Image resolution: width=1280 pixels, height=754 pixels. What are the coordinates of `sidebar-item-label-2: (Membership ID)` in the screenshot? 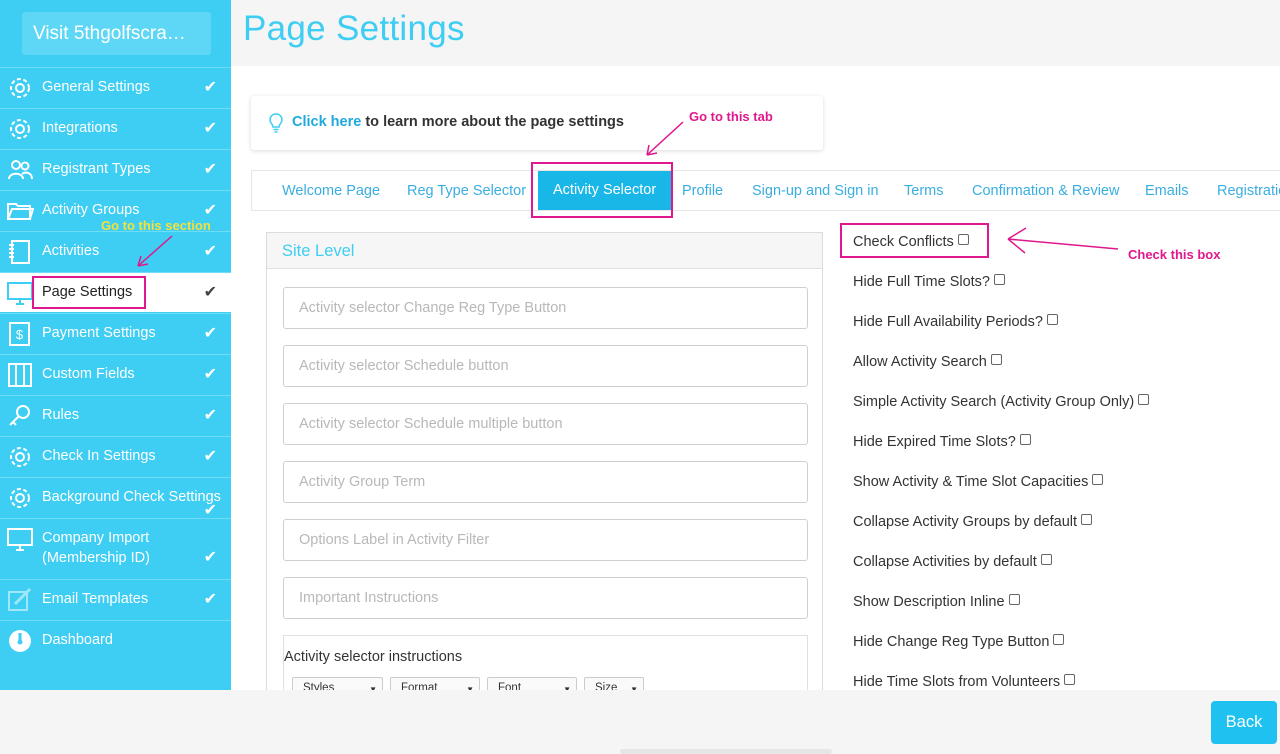 It's located at (96, 558).